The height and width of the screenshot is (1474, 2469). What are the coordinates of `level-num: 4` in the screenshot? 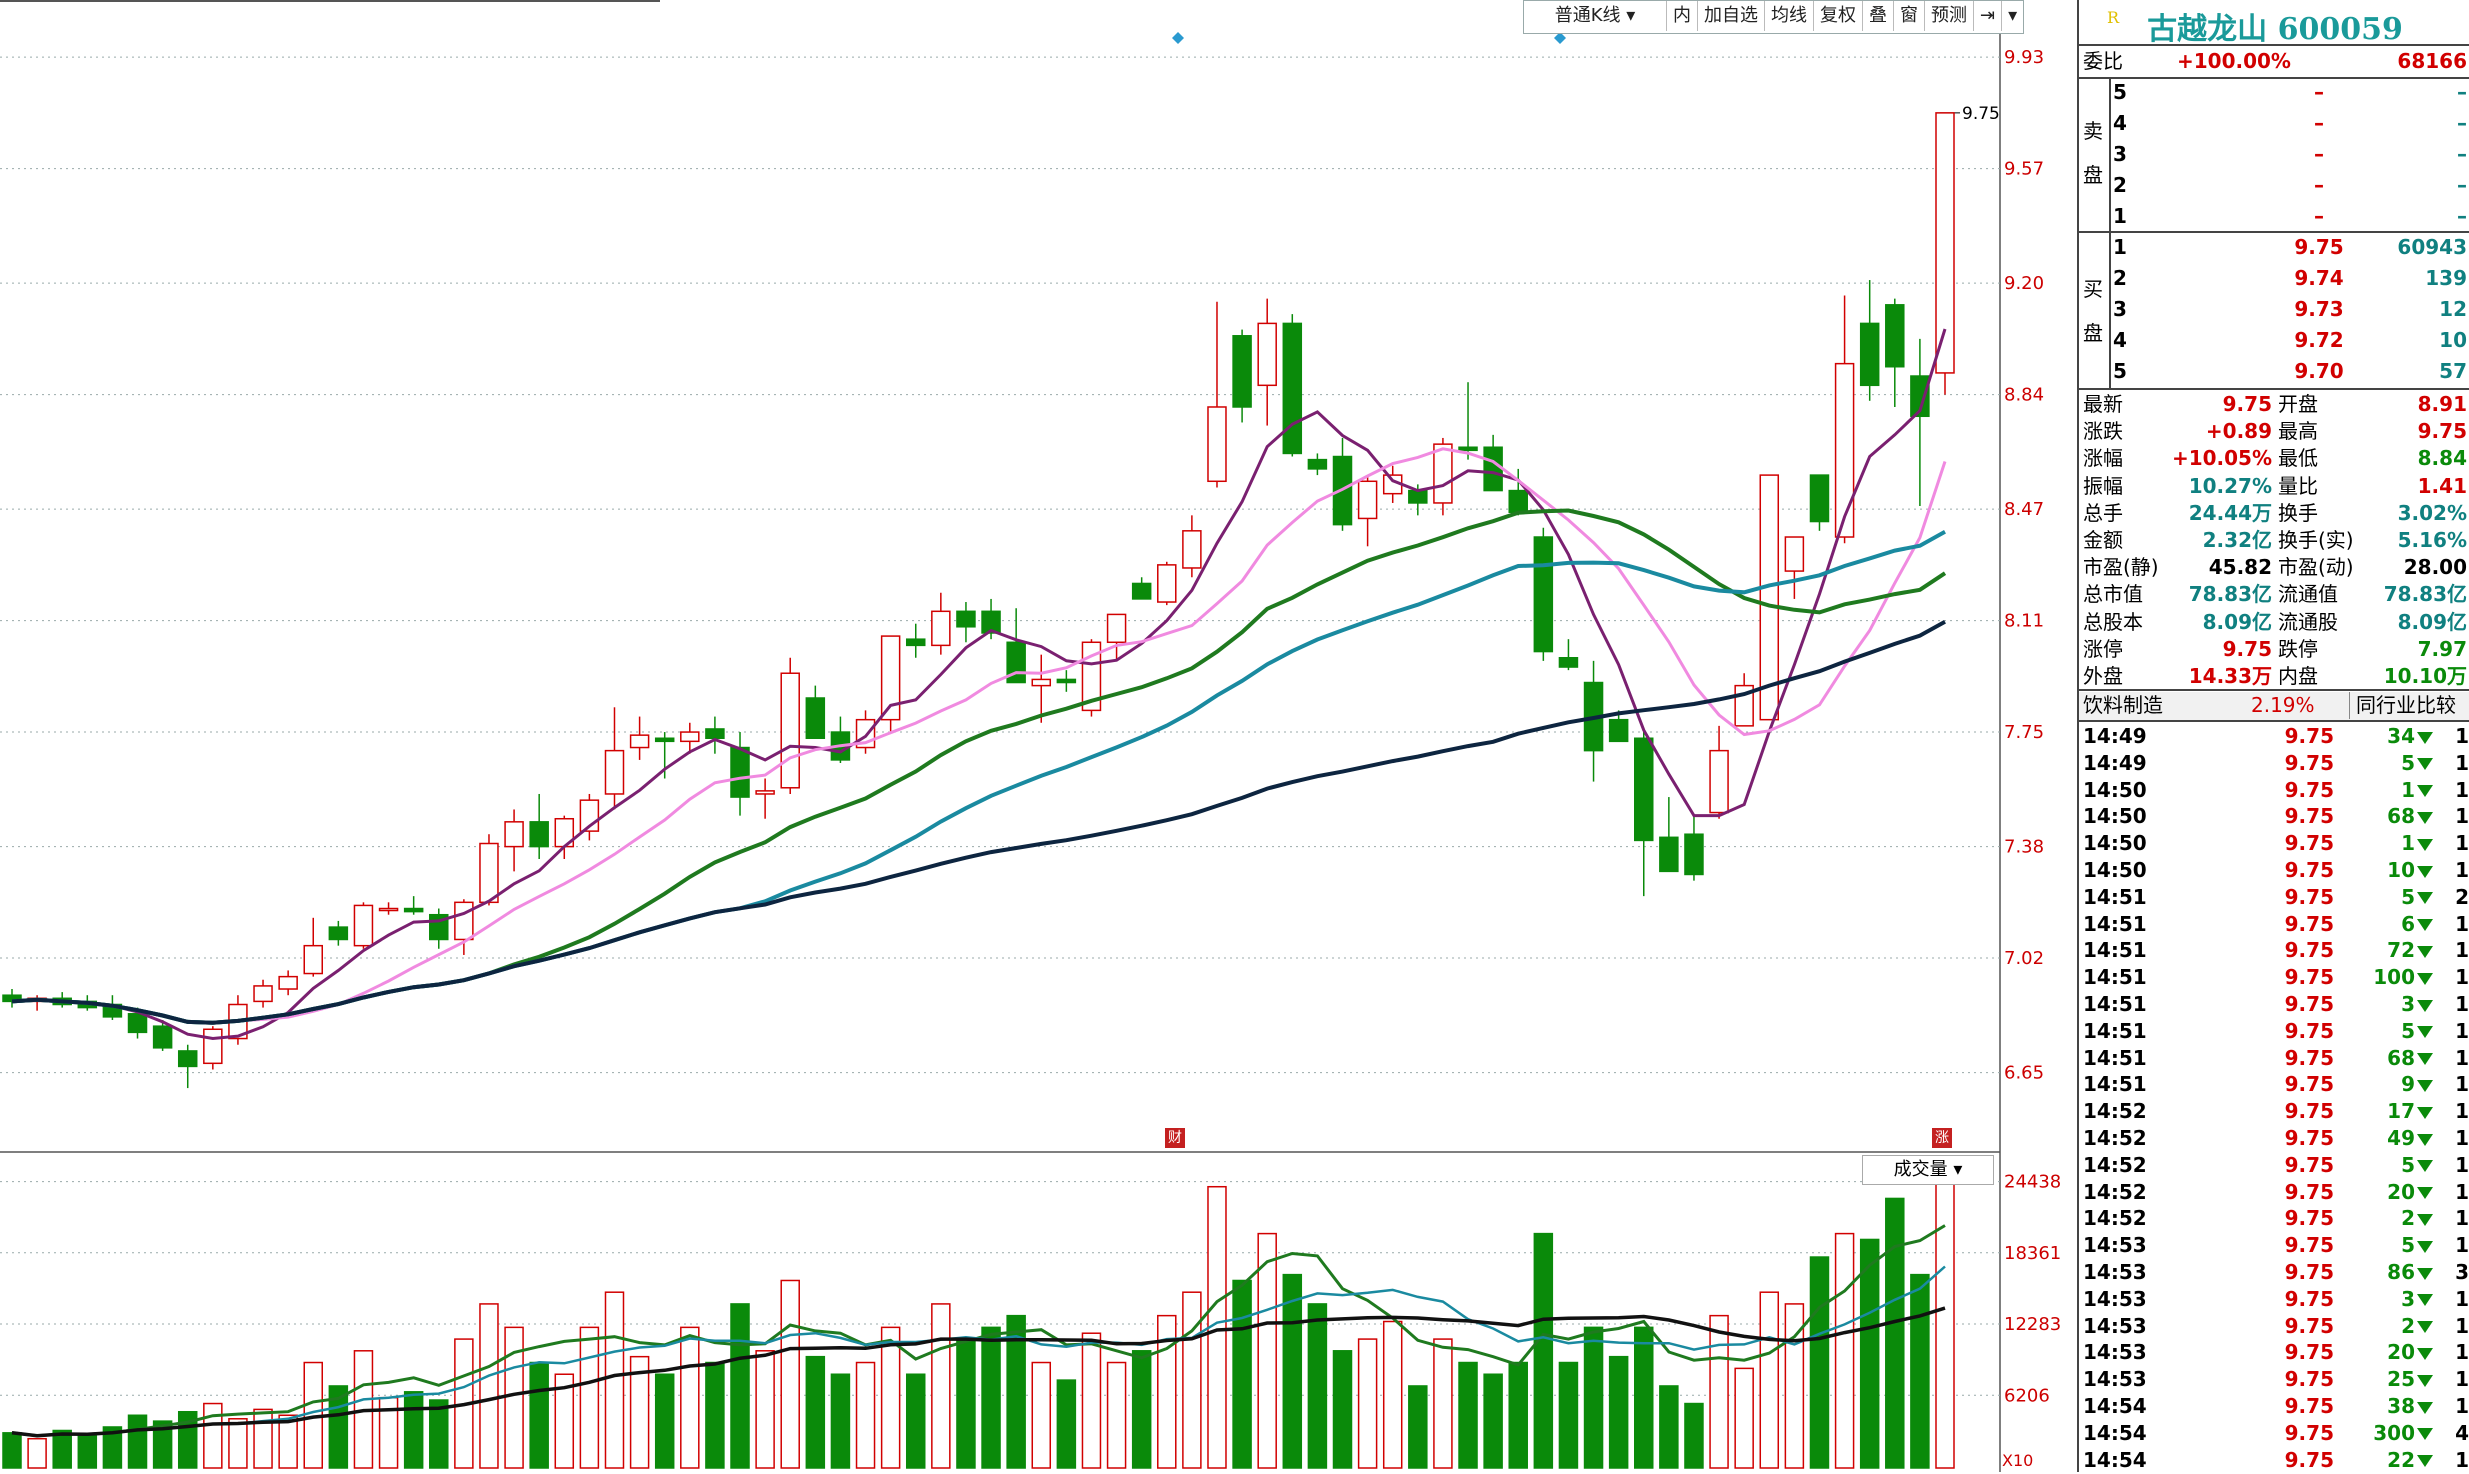 It's located at (2120, 123).